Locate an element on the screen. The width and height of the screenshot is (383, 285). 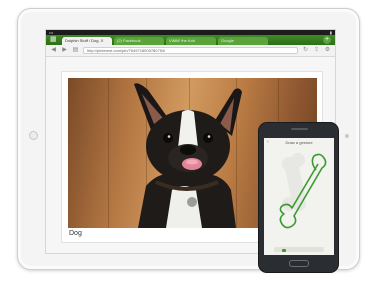
tablet-home-button is located at coordinates (33, 135).